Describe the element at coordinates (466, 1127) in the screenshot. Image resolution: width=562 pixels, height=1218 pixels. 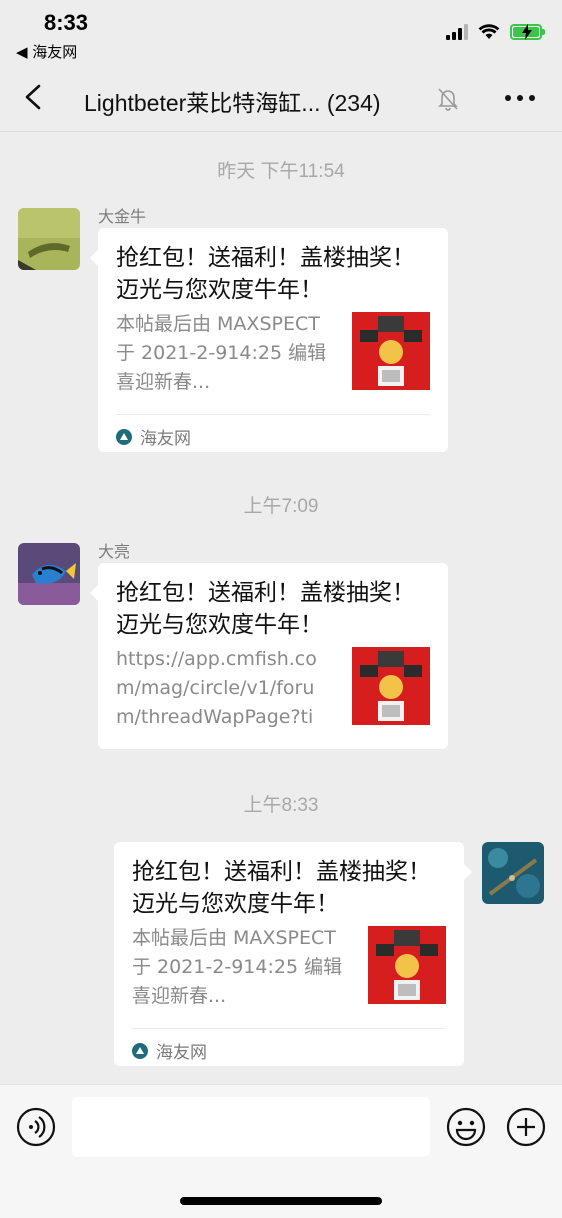
I see `emoji-icon` at that location.